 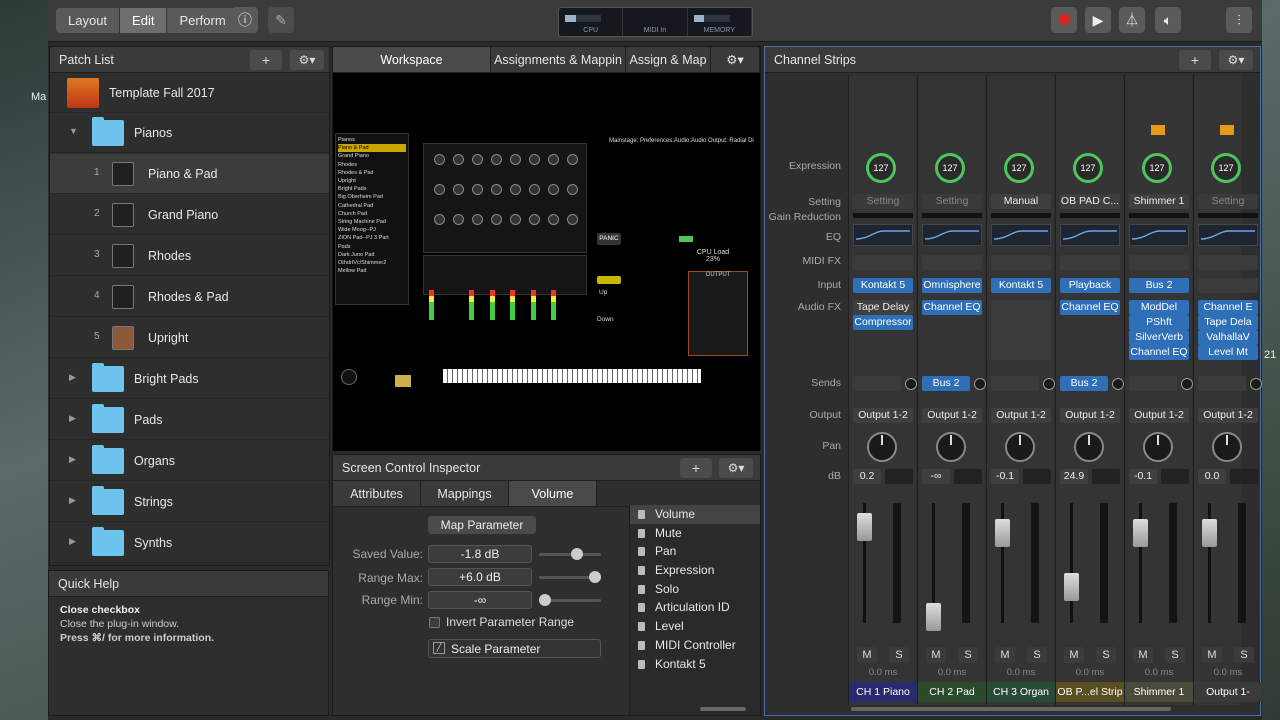 I want to click on volume-fader-track, so click(x=1071, y=563).